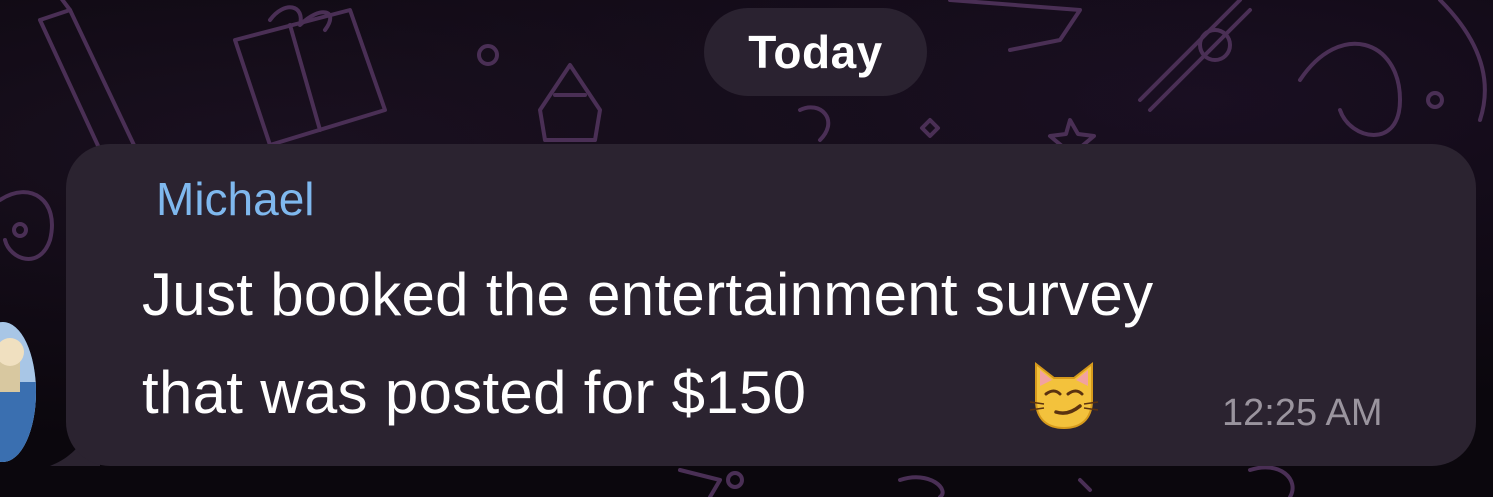  I want to click on message-timestamp: 12:25 AM, so click(1302, 413).